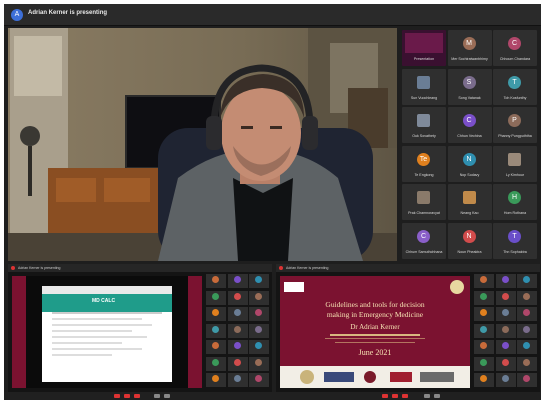 This screenshot has width=545, height=404. I want to click on participant-tile: Ouk Sovathety, so click(424, 125).